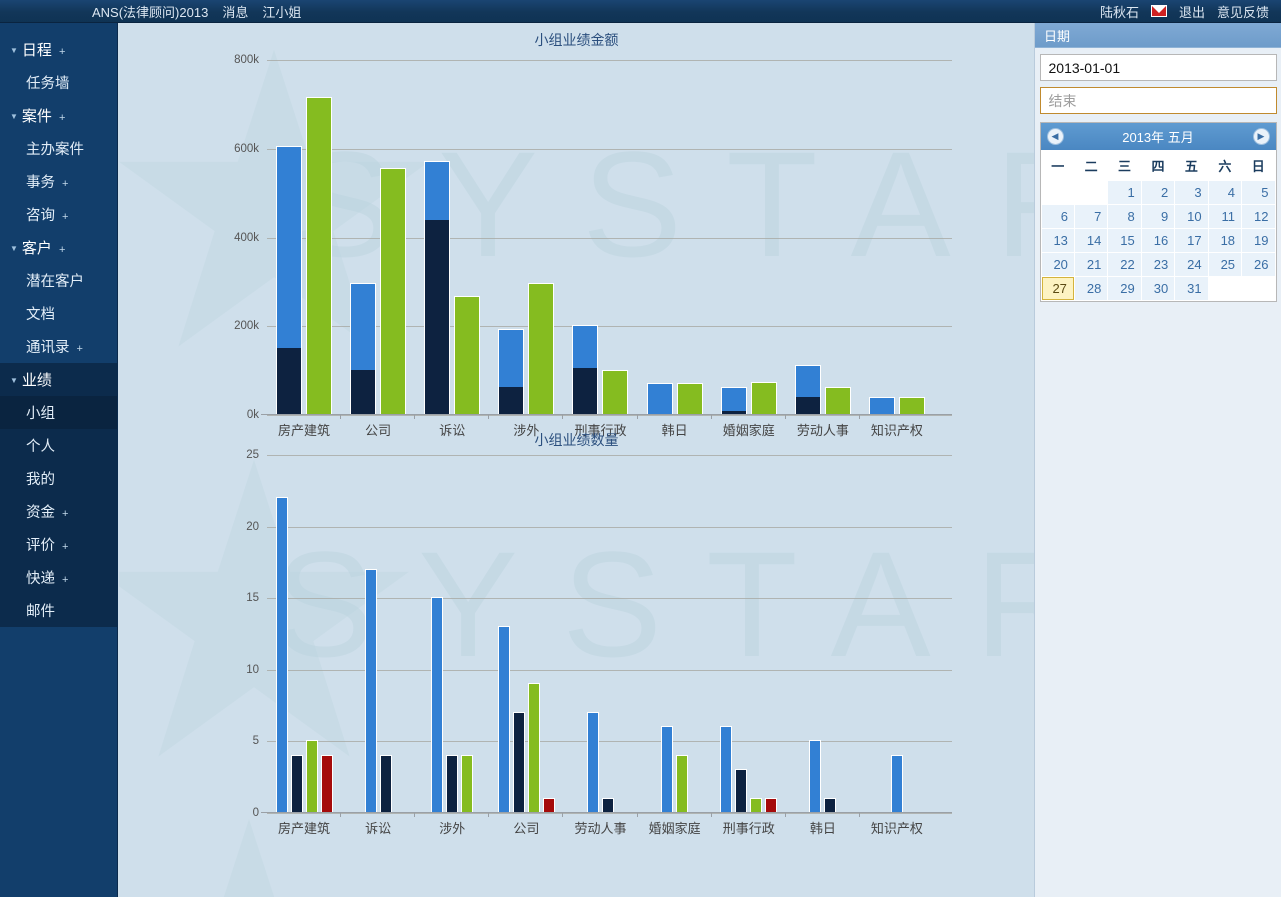 The image size is (1281, 897). I want to click on sidebar-item-documents: 文档, so click(58, 313).